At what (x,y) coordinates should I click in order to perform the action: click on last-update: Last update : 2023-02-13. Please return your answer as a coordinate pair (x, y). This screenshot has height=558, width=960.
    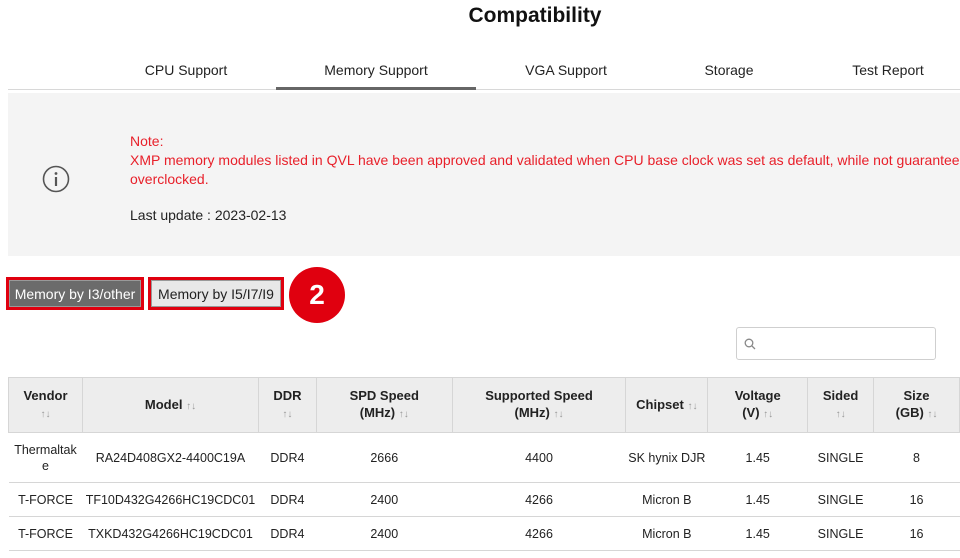
    Looking at the image, I should click on (208, 215).